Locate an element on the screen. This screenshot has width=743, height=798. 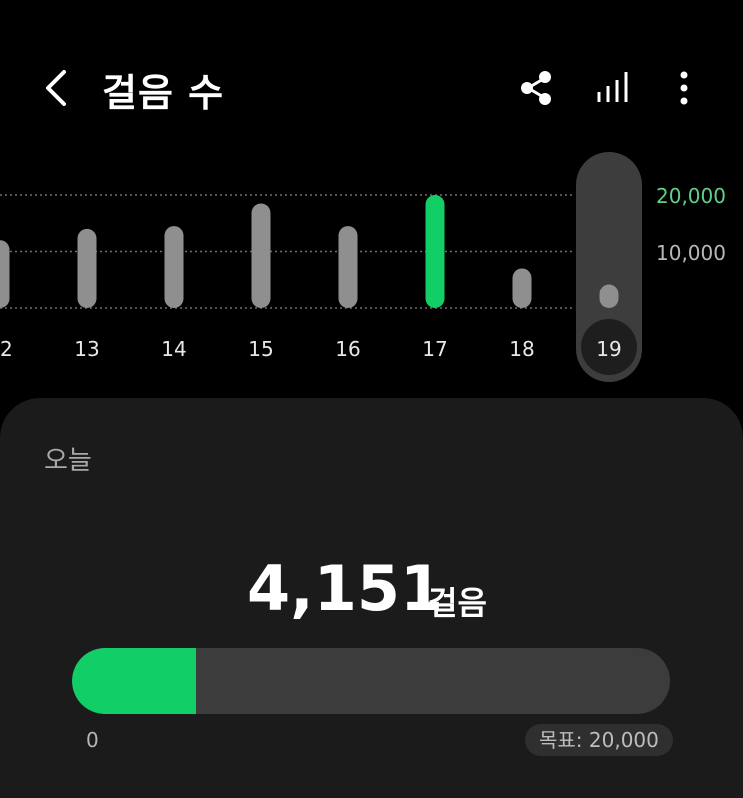
goal-badge: 목표: 20,000 is located at coordinates (599, 740).